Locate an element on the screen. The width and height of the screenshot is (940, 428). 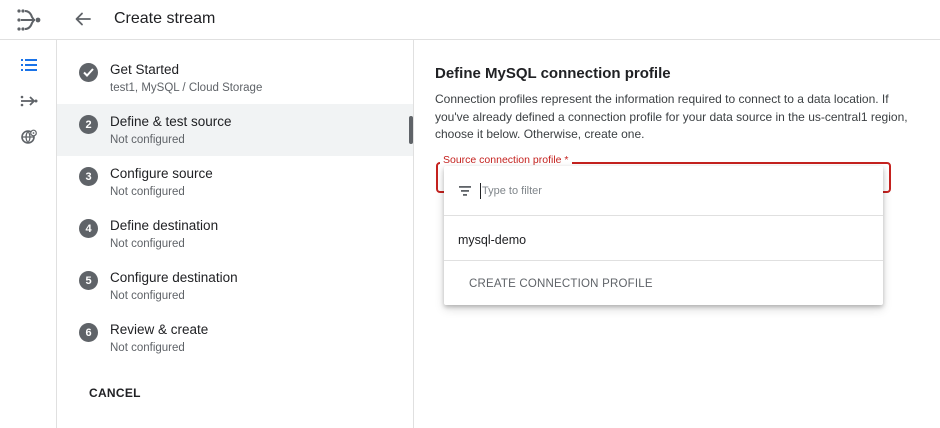
top-bar: Create stream is located at coordinates (470, 20).